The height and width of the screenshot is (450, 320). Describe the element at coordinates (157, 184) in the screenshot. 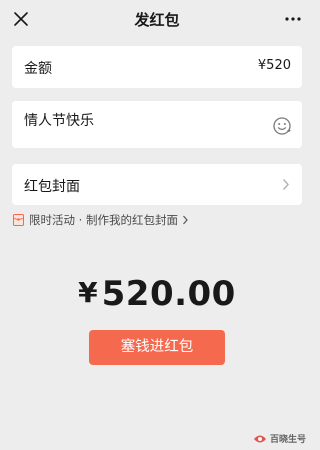

I see `red-packet-cover-row: 红包封面` at that location.